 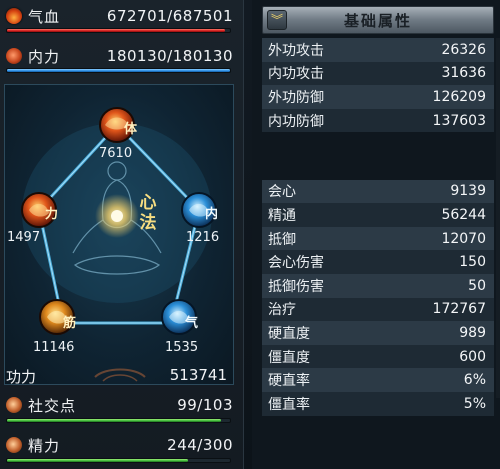 I want to click on node-top: 体, so click(x=118, y=125).